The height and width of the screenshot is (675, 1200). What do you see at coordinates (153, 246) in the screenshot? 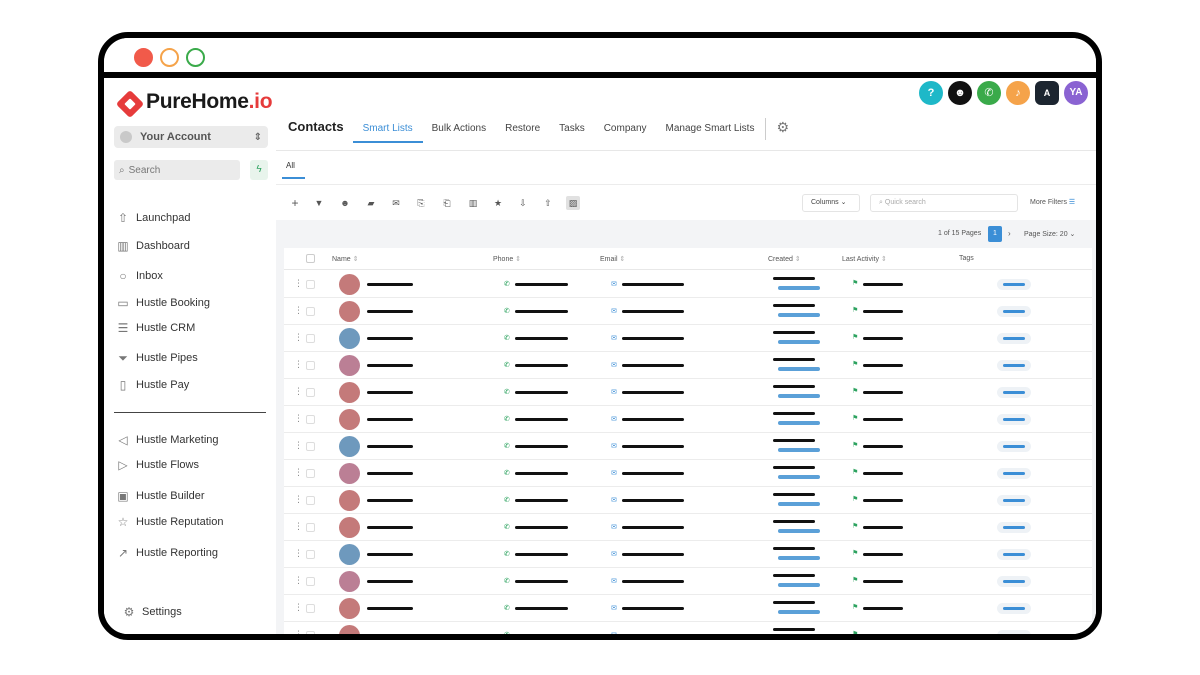
I see `sidebar-item-dashboard: ▥ Dashboard` at bounding box center [153, 246].